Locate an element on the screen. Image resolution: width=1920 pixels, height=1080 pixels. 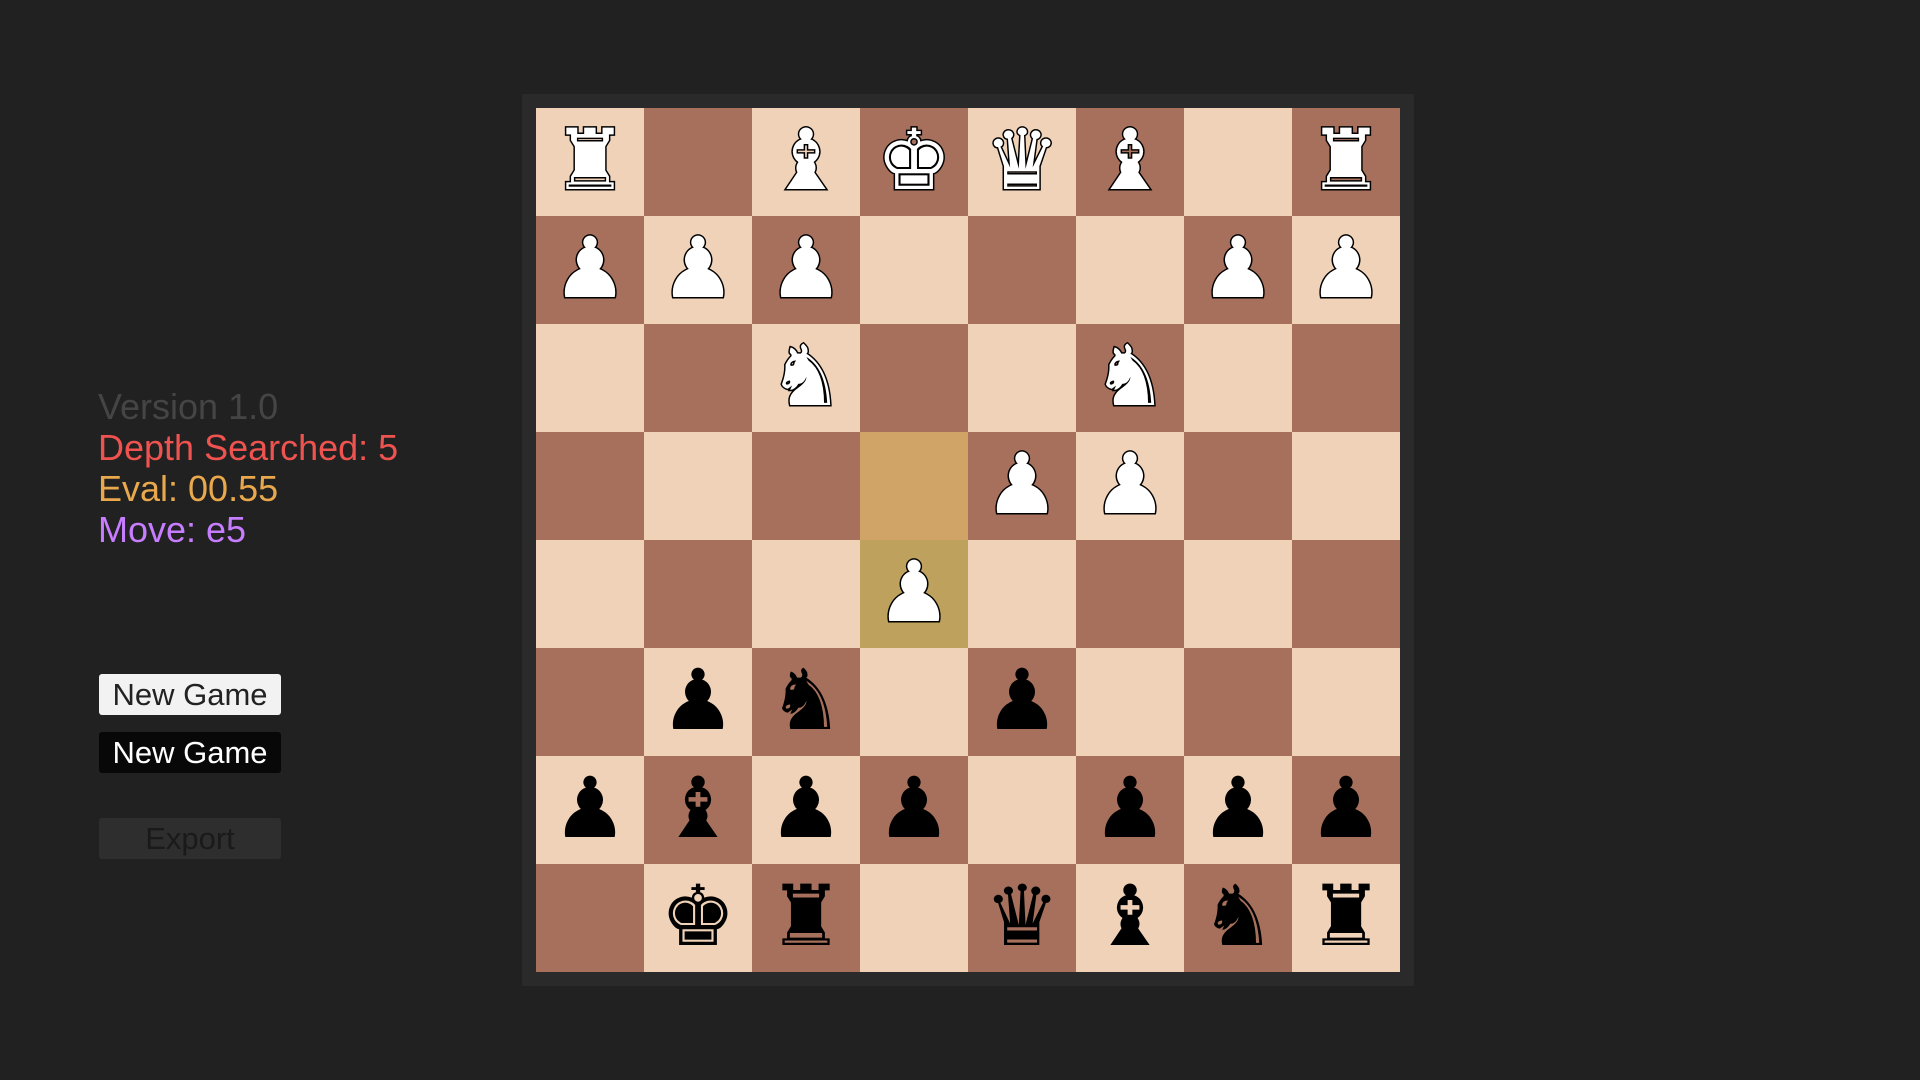
new-game-button-dark: New Game is located at coordinates (190, 752).